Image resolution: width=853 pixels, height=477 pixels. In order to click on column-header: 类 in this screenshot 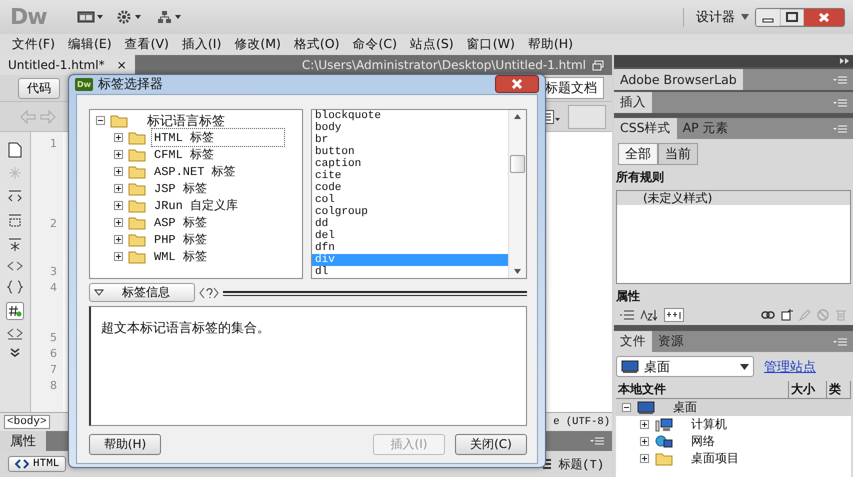, I will do `click(839, 389)`.